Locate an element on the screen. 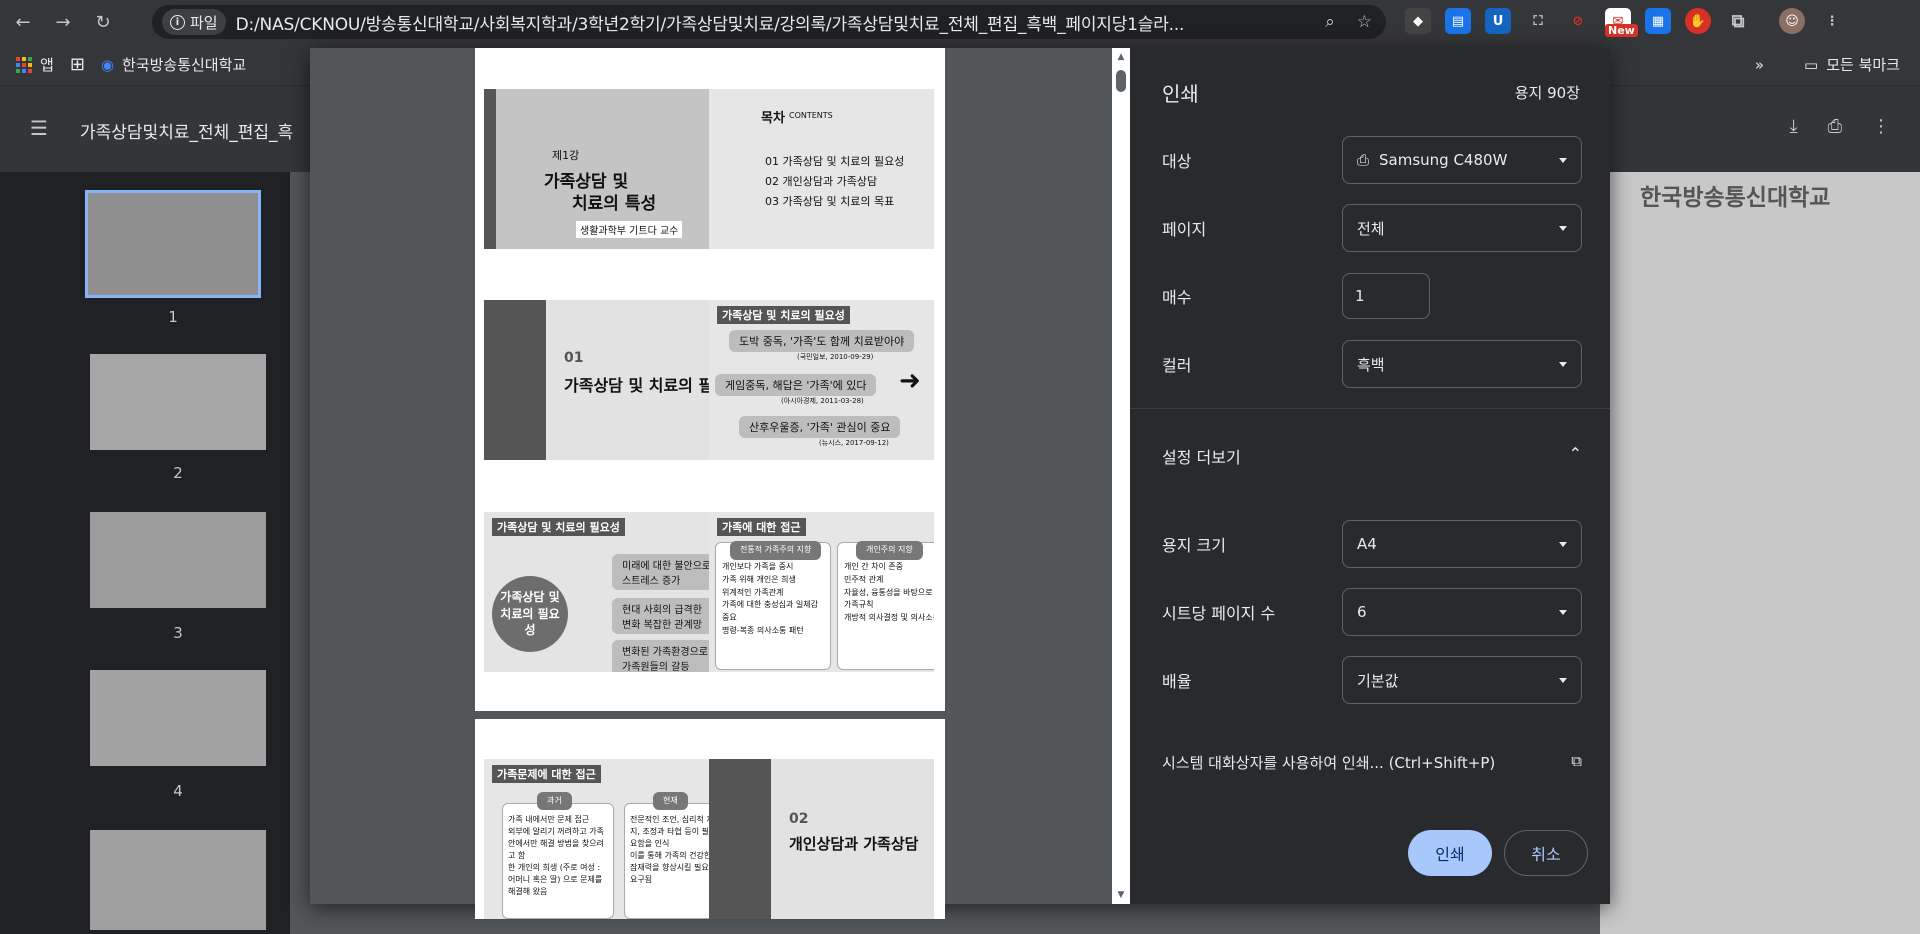 This screenshot has height=934, width=1920. bookmark-knou: ◉ 한국방송통신대학교 is located at coordinates (173, 64).